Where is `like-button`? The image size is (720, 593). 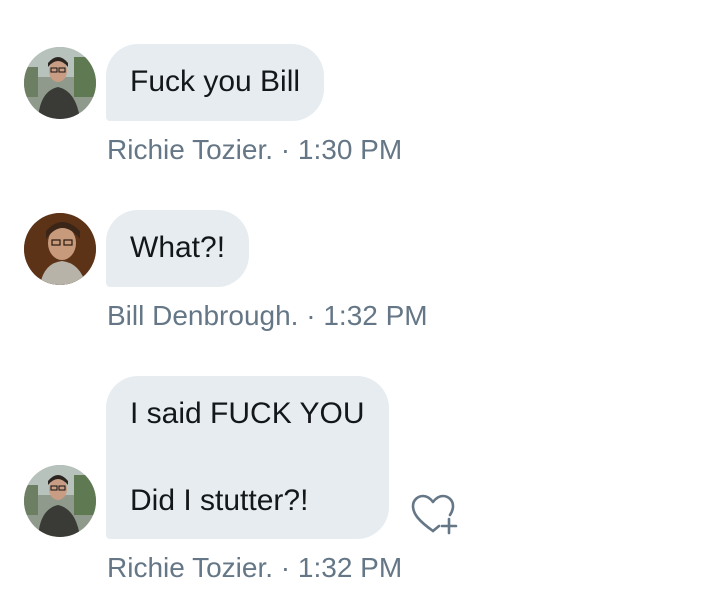 like-button is located at coordinates (435, 515).